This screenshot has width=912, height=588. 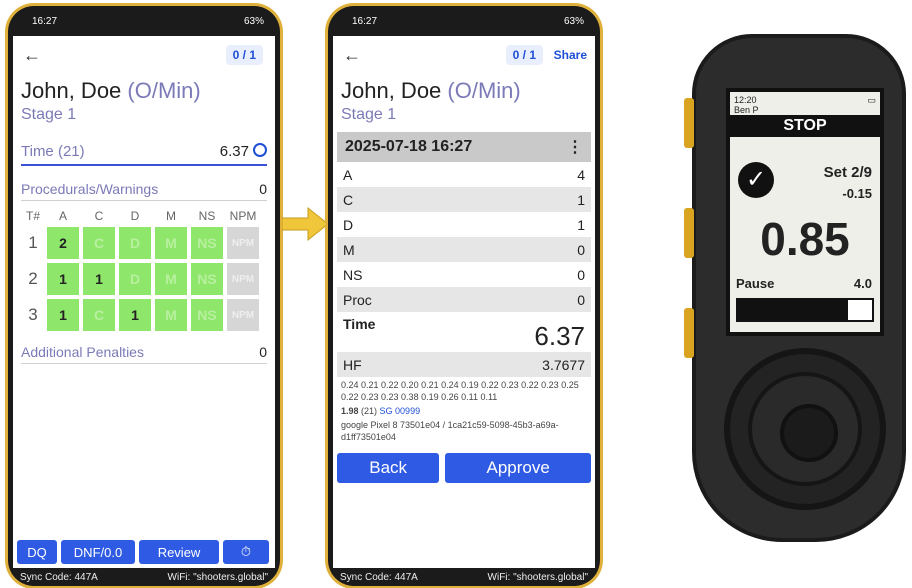 I want to click on score-key: Proc, so click(x=357, y=299).